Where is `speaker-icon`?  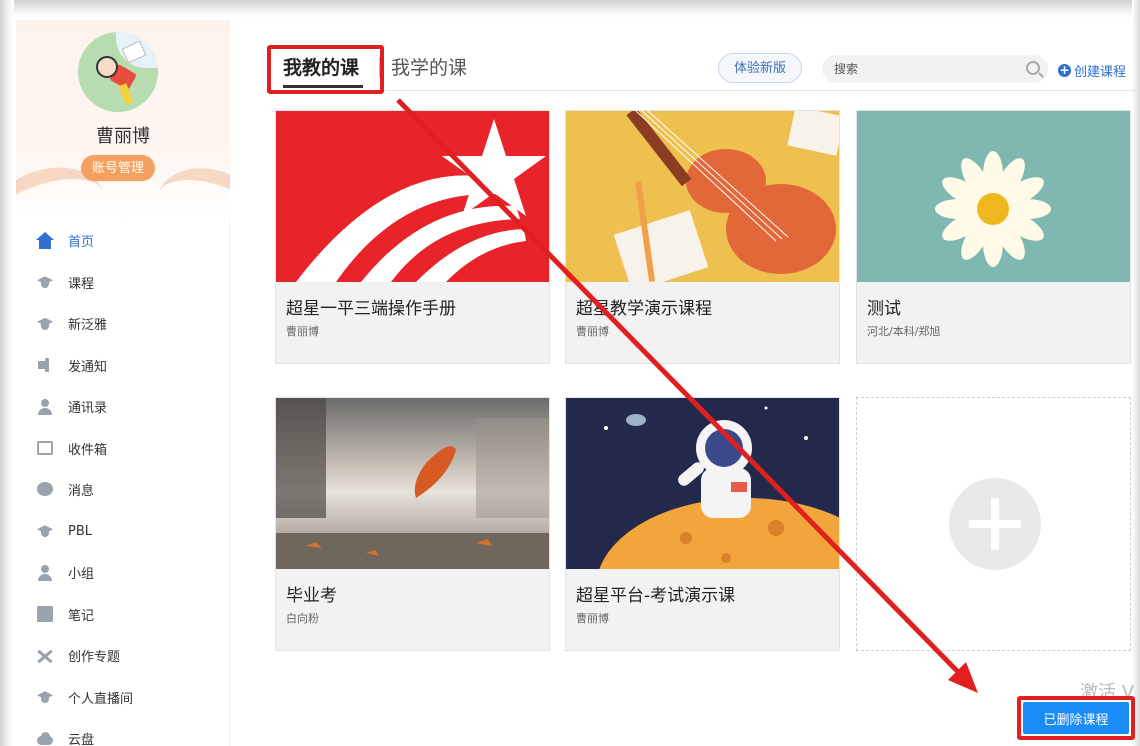
speaker-icon is located at coordinates (45, 365).